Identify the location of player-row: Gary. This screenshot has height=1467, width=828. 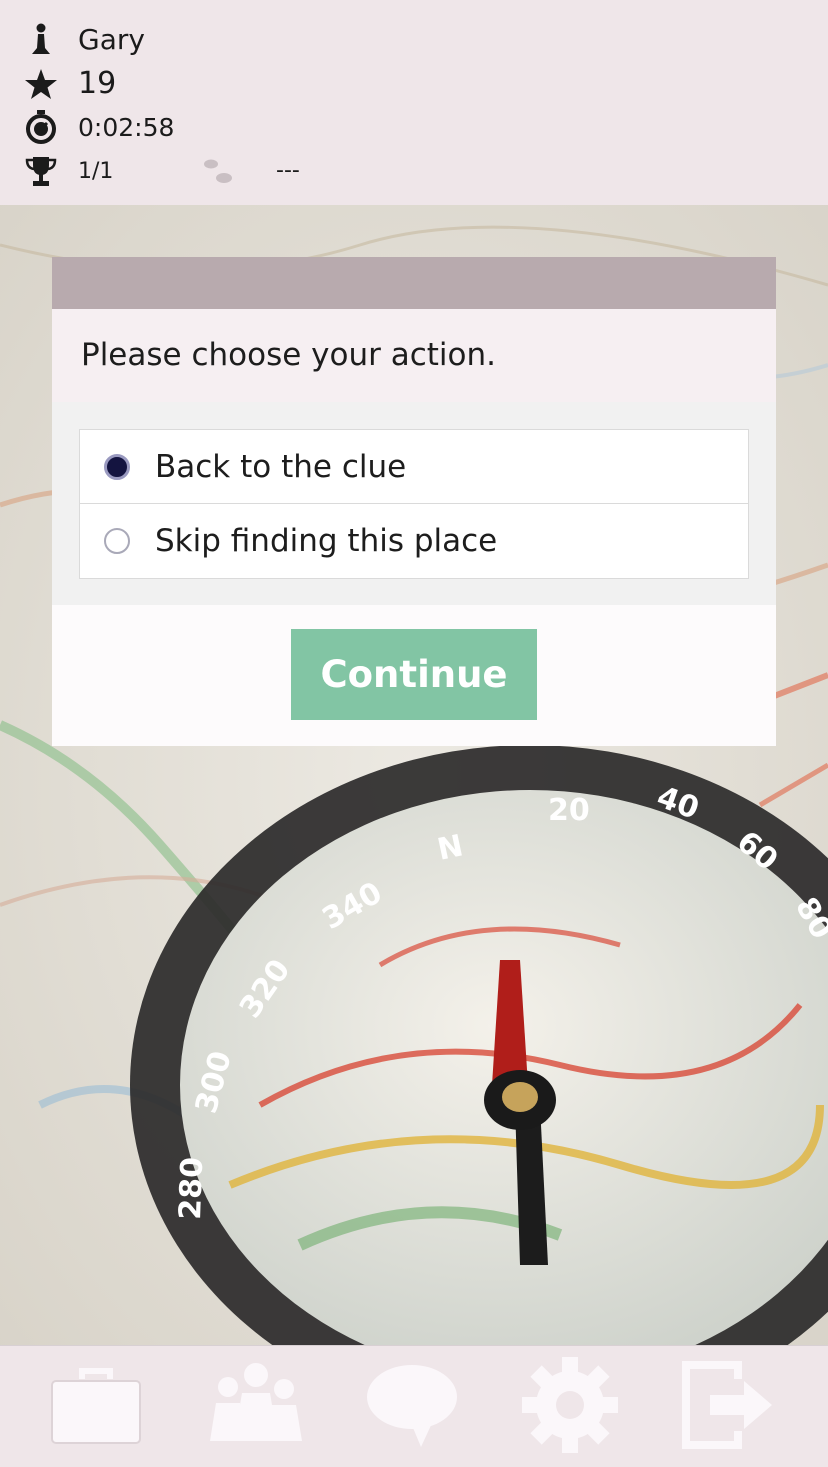
(84, 39).